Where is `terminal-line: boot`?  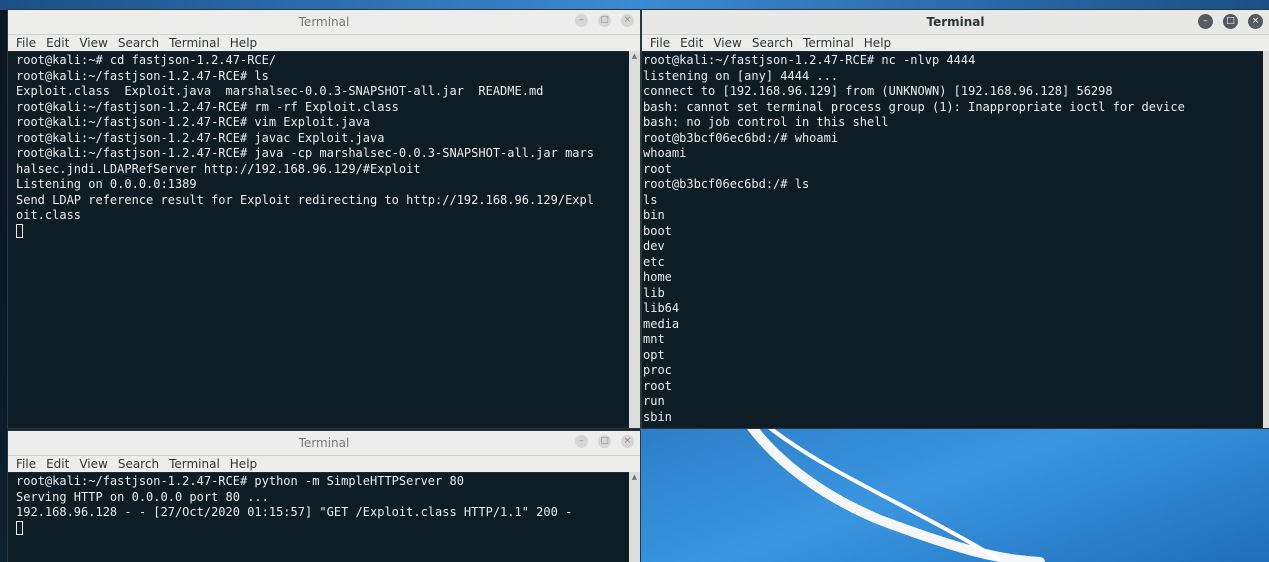
terminal-line: boot is located at coordinates (657, 230).